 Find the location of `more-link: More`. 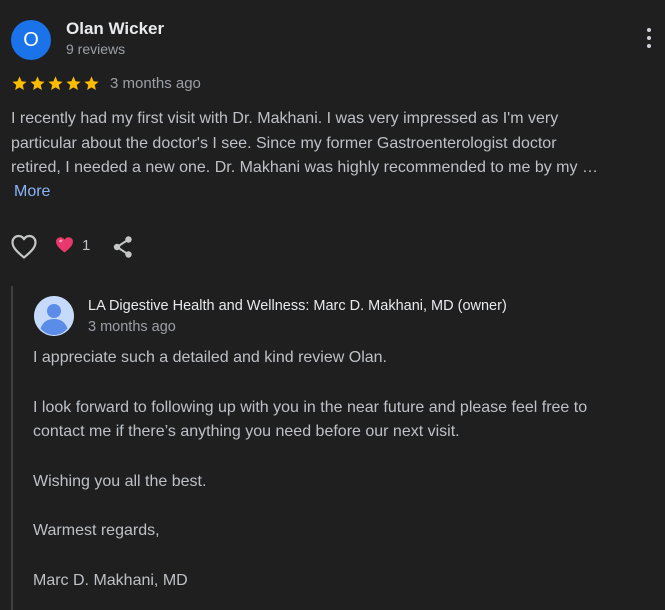

more-link: More is located at coordinates (32, 192).